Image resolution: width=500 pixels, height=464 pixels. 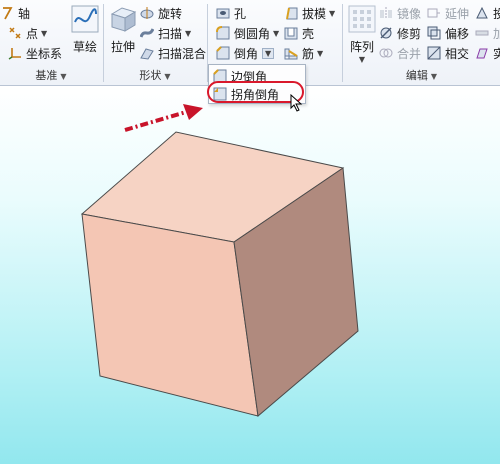 What do you see at coordinates (421, 43) in the screenshot?
I see `editing-group: 阵列 ▼ 镜像 修剪 合并 延伸 偏移 相交 投 加 实 编辑 ▼` at bounding box center [421, 43].